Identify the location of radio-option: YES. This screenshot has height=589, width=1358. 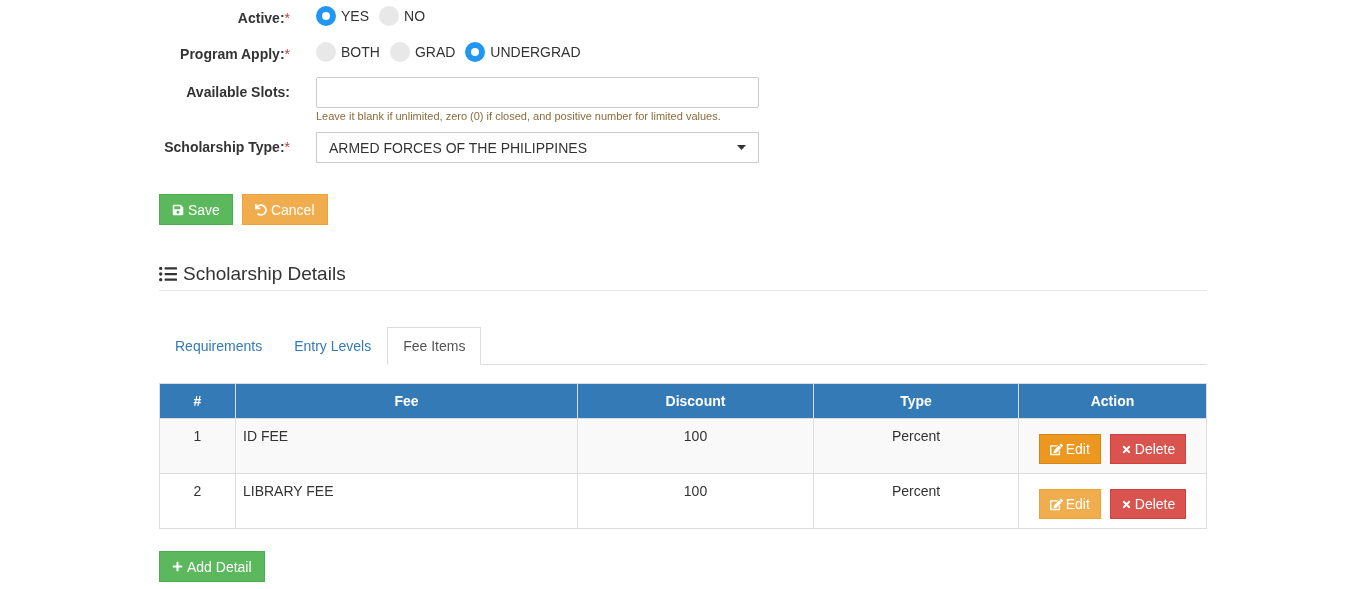
(342, 16).